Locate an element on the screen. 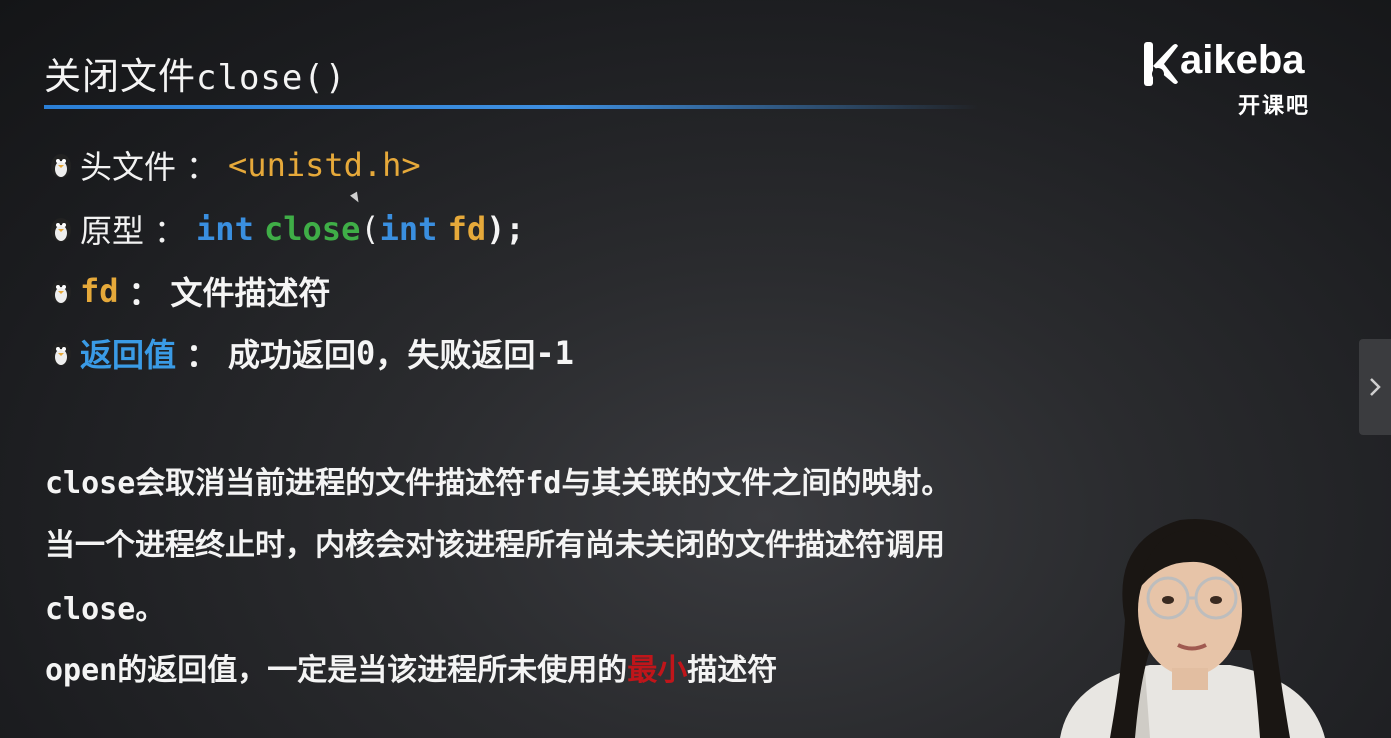  logo-subtitle: 开课吧 is located at coordinates (1274, 106).